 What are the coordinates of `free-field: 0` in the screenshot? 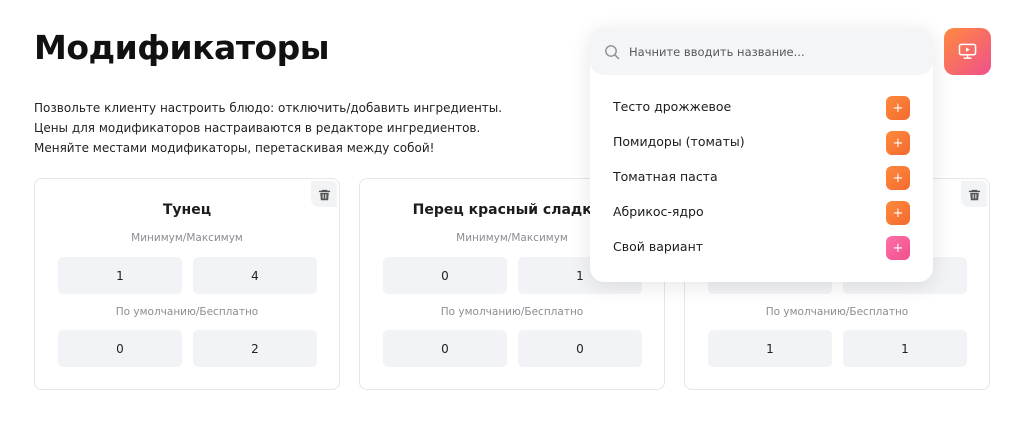 It's located at (580, 348).